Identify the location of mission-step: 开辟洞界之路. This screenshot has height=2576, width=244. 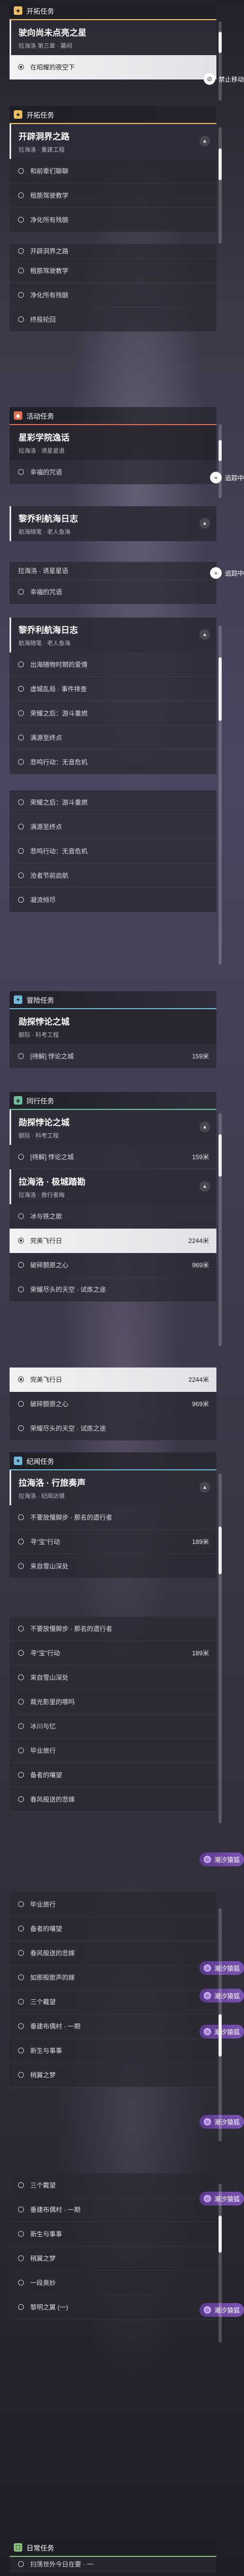
(113, 251).